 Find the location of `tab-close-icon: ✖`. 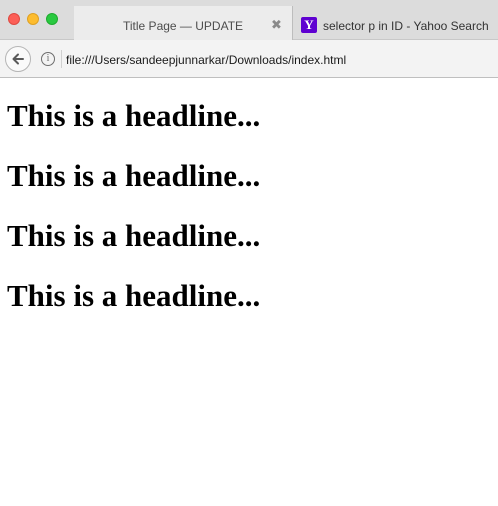

tab-close-icon: ✖ is located at coordinates (276, 25).